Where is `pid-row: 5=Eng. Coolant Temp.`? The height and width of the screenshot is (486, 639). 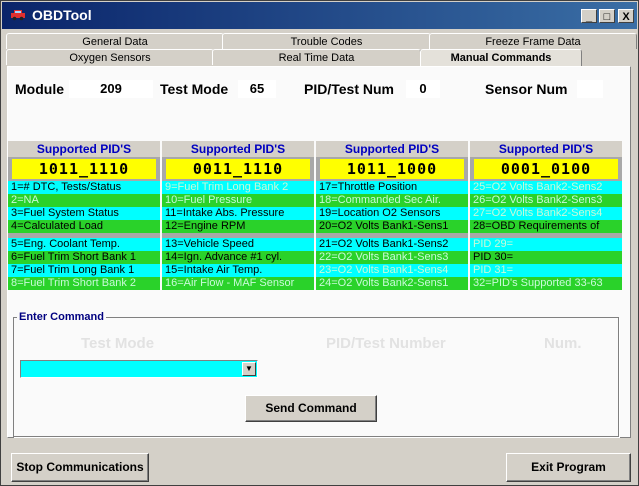
pid-row: 5=Eng. Coolant Temp. is located at coordinates (84, 244).